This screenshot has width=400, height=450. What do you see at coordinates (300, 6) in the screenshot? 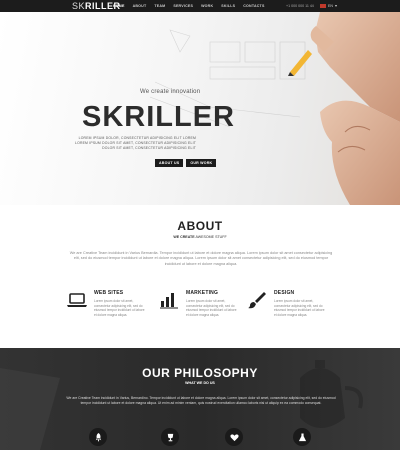
I see `phone-number: +1 000 000 11 44` at bounding box center [300, 6].